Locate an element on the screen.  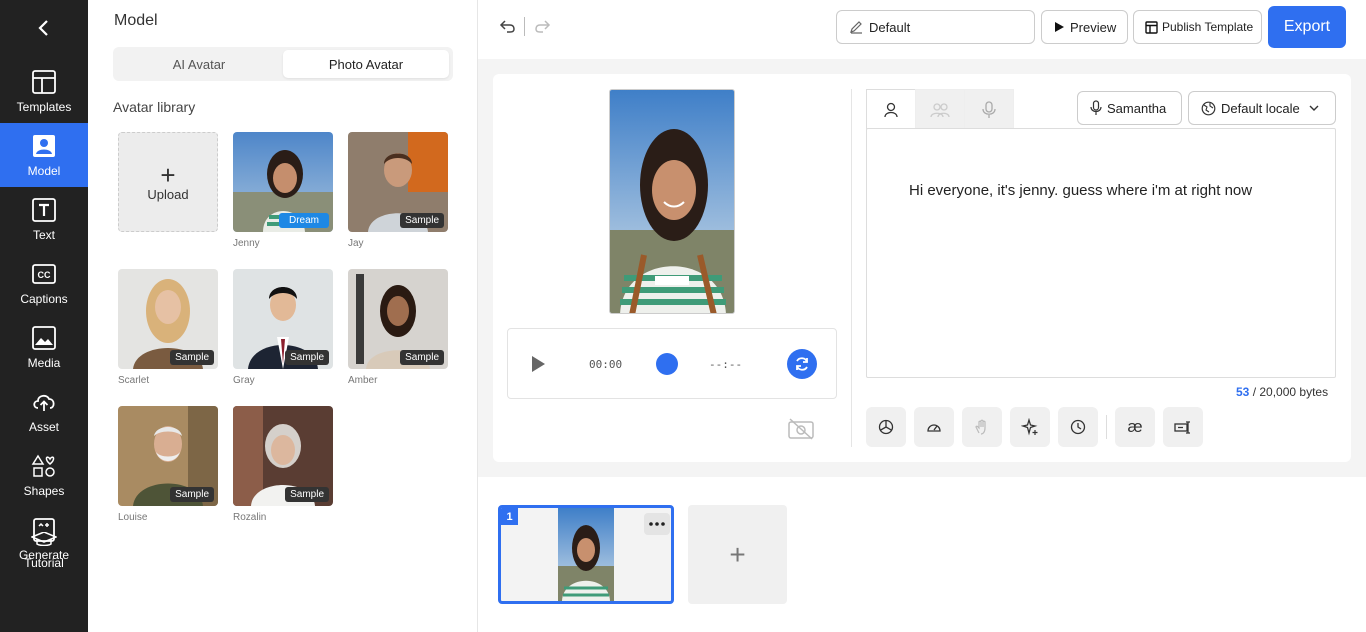
chevron-down-icon is located at coordinates (1314, 108).